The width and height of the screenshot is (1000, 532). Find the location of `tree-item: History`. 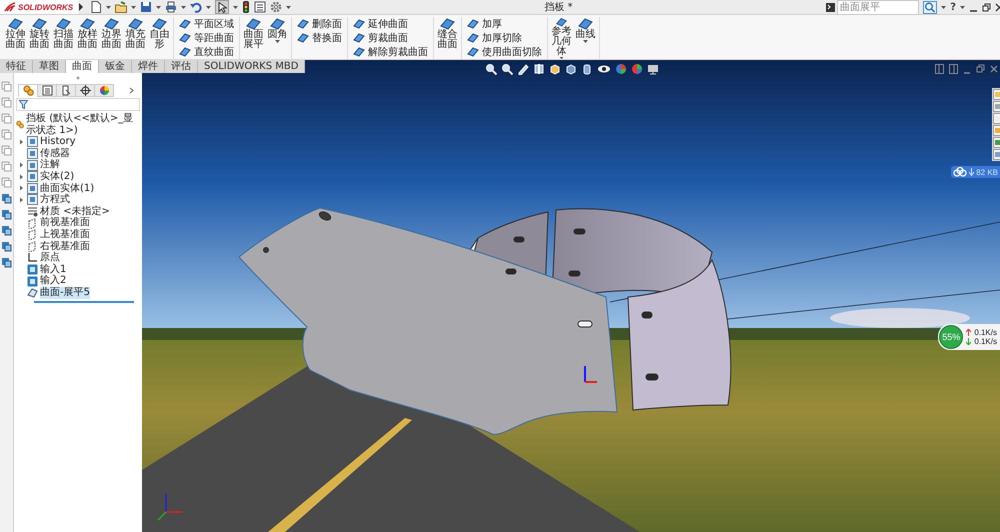

tree-item: History is located at coordinates (58, 142).